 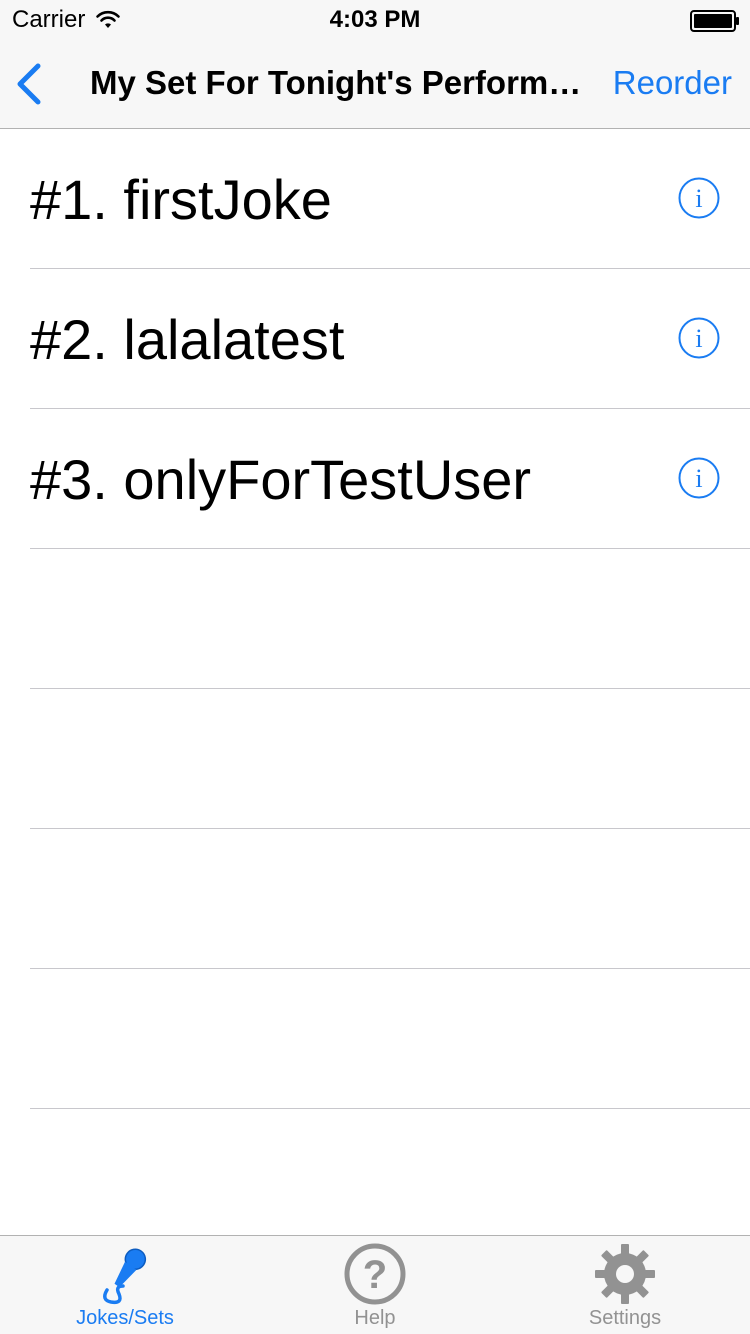 What do you see at coordinates (625, 1318) in the screenshot?
I see `tab-label: Settings` at bounding box center [625, 1318].